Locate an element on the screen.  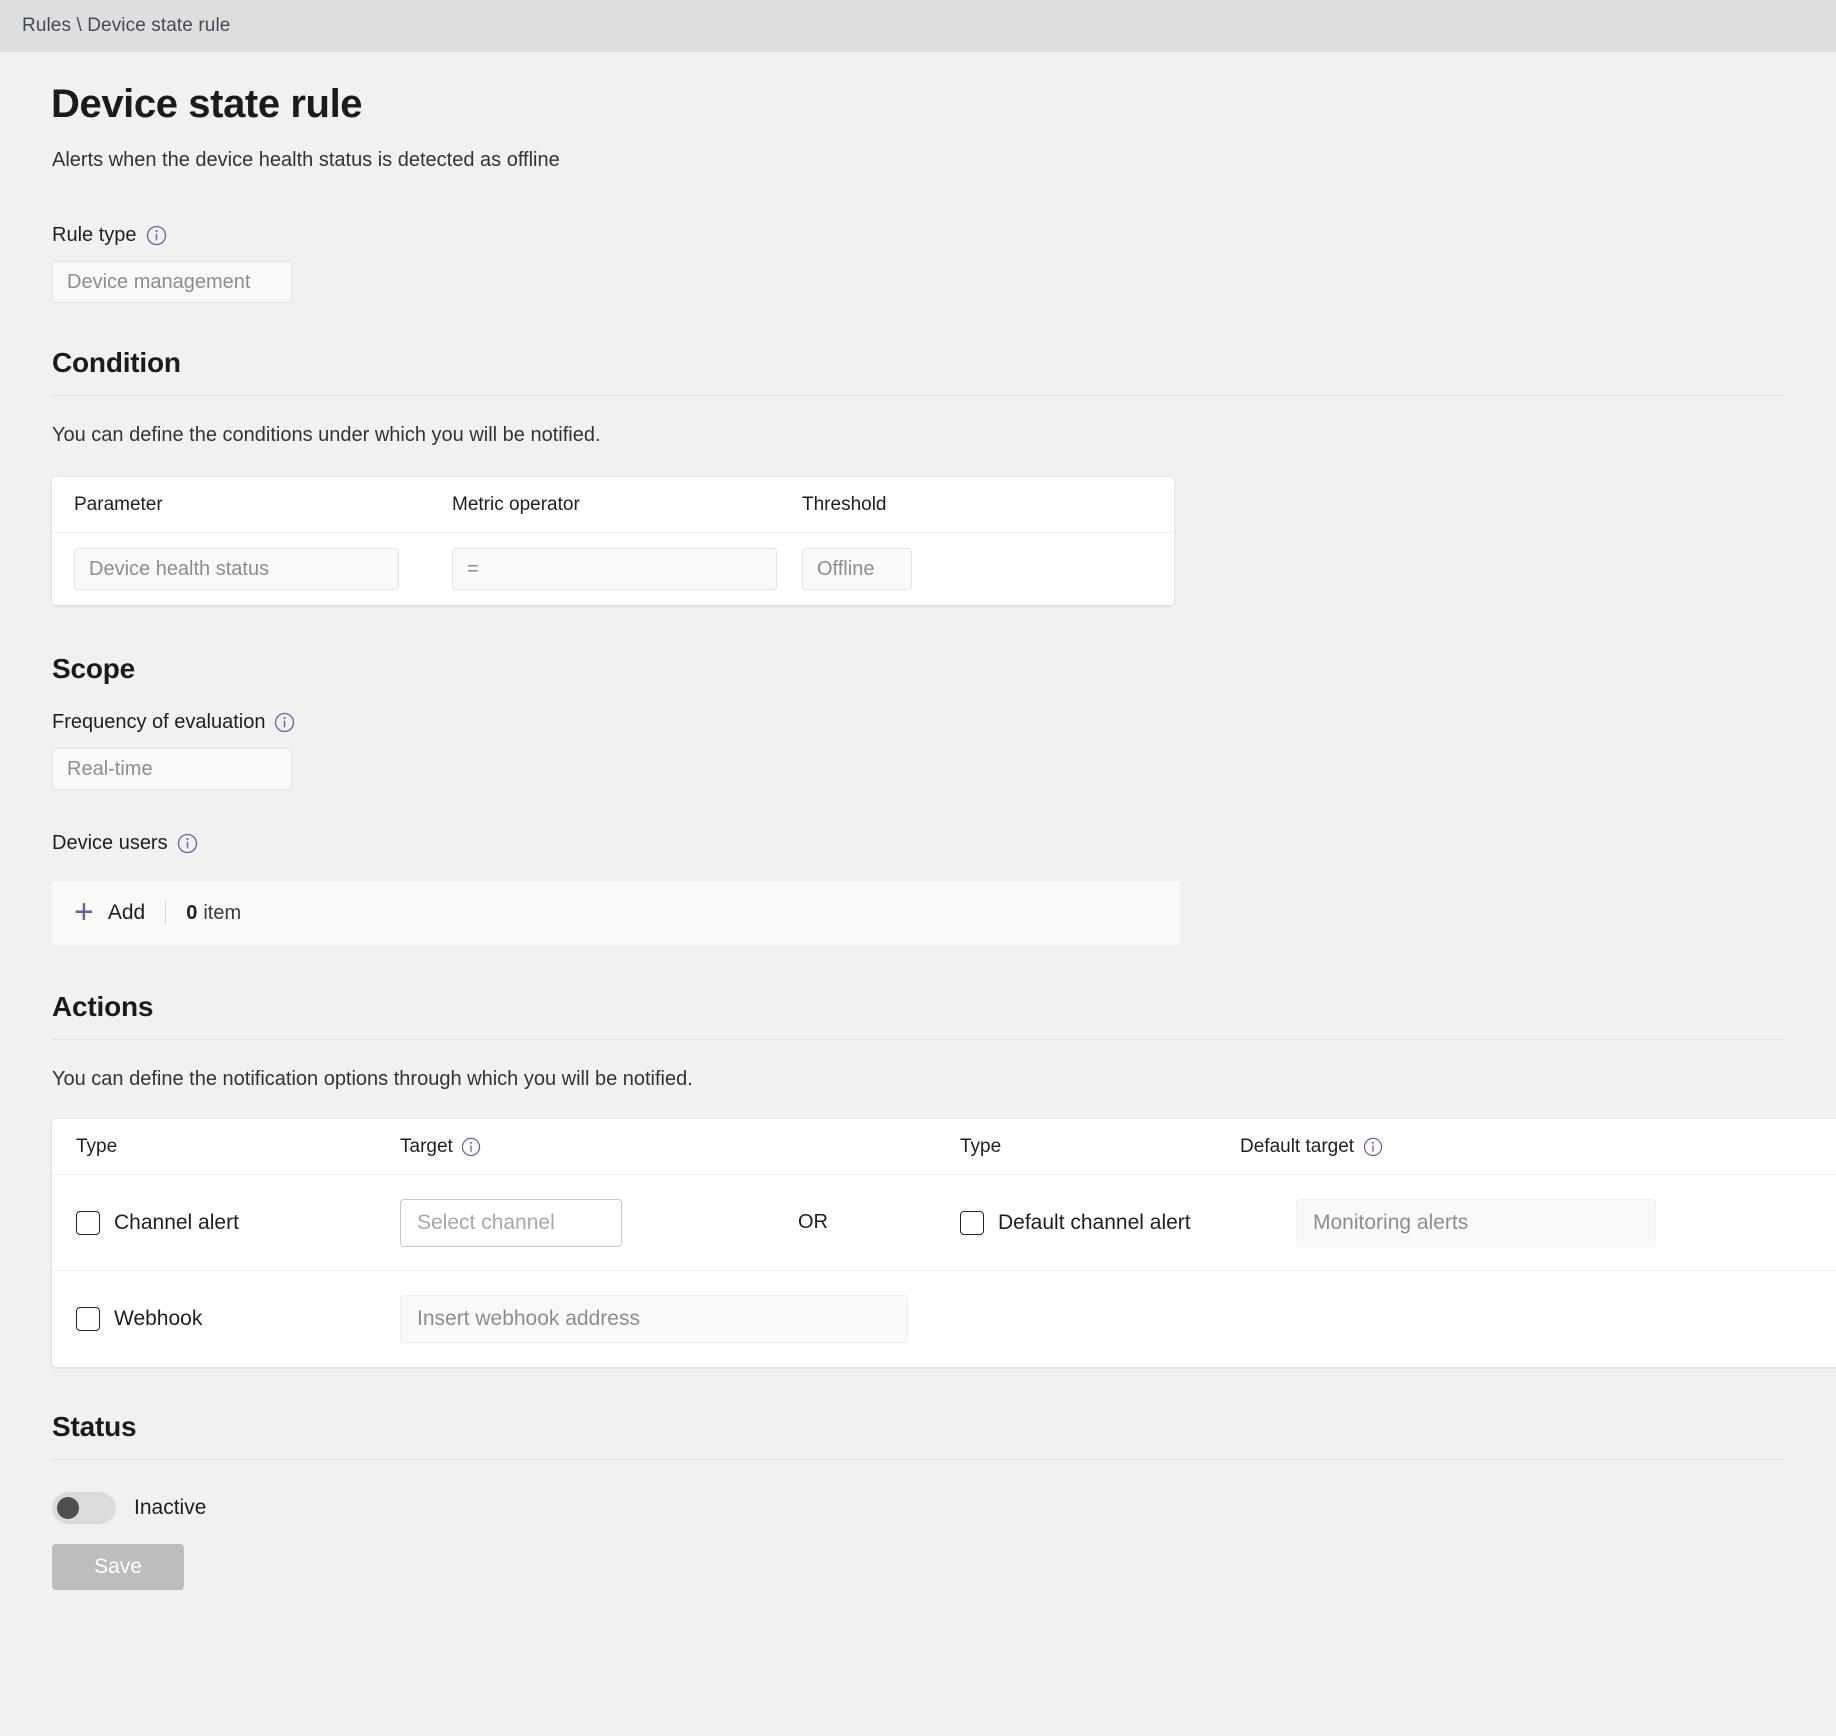
channel-alert-type-cell: Channel alert is located at coordinates (226, 1222).